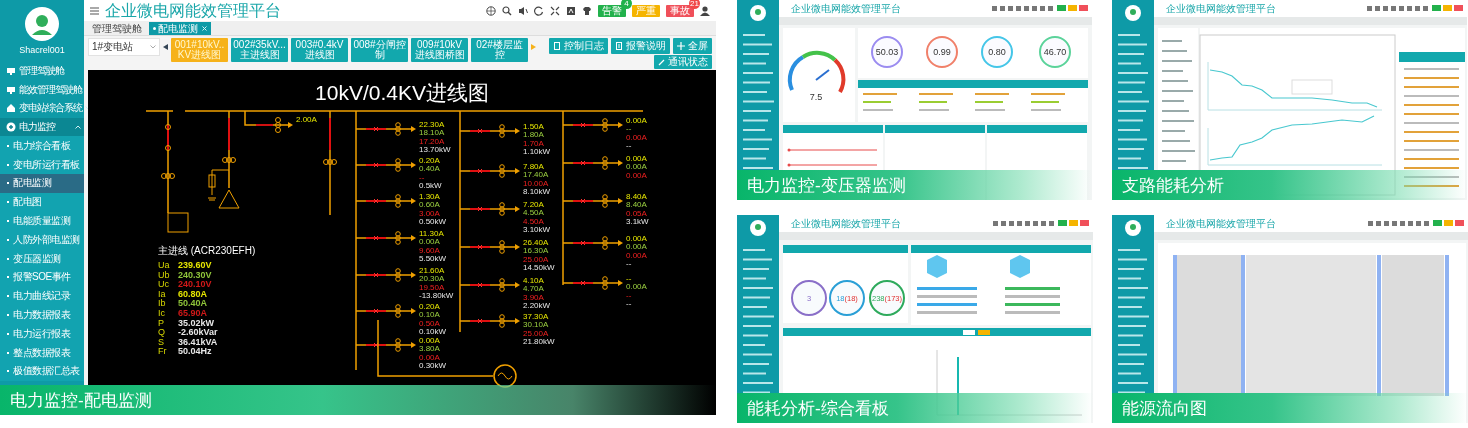  Describe the element at coordinates (42, 127) in the screenshot. I see `menu-group: 电力监控` at that location.